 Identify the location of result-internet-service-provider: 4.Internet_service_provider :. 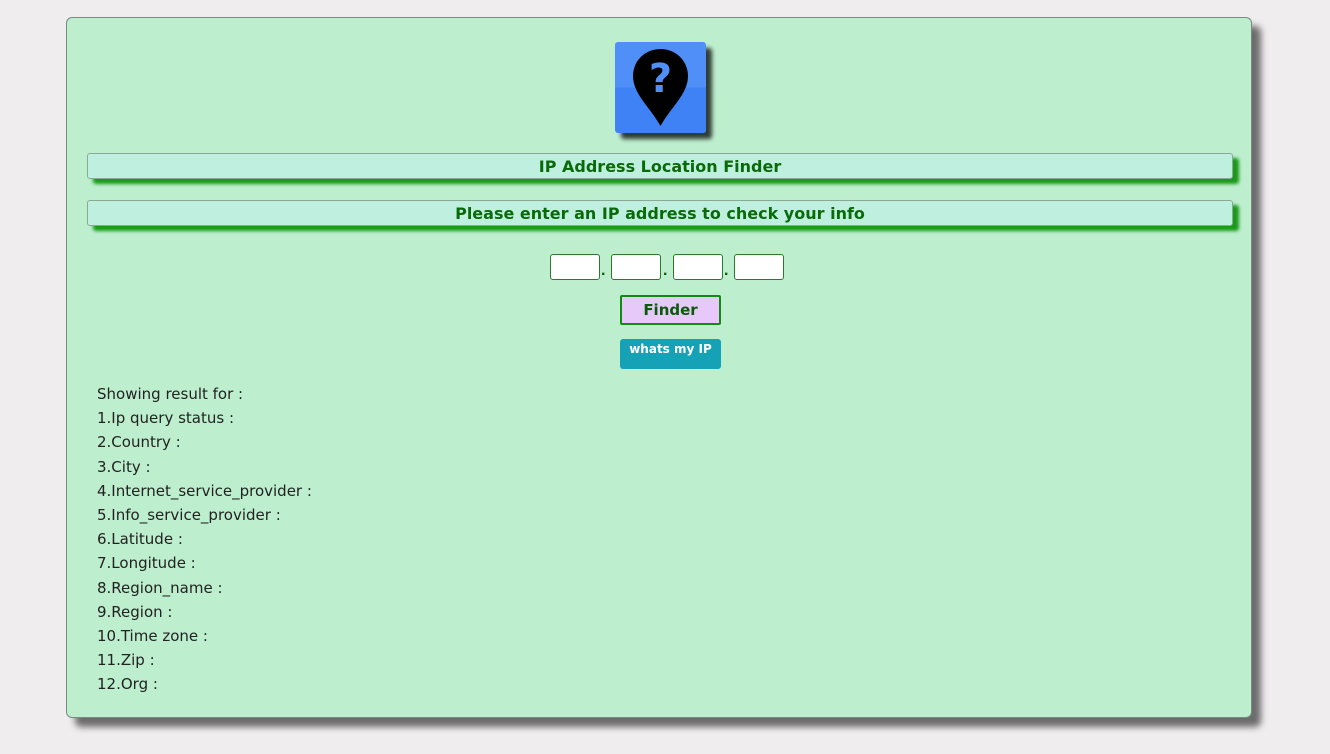
(204, 490).